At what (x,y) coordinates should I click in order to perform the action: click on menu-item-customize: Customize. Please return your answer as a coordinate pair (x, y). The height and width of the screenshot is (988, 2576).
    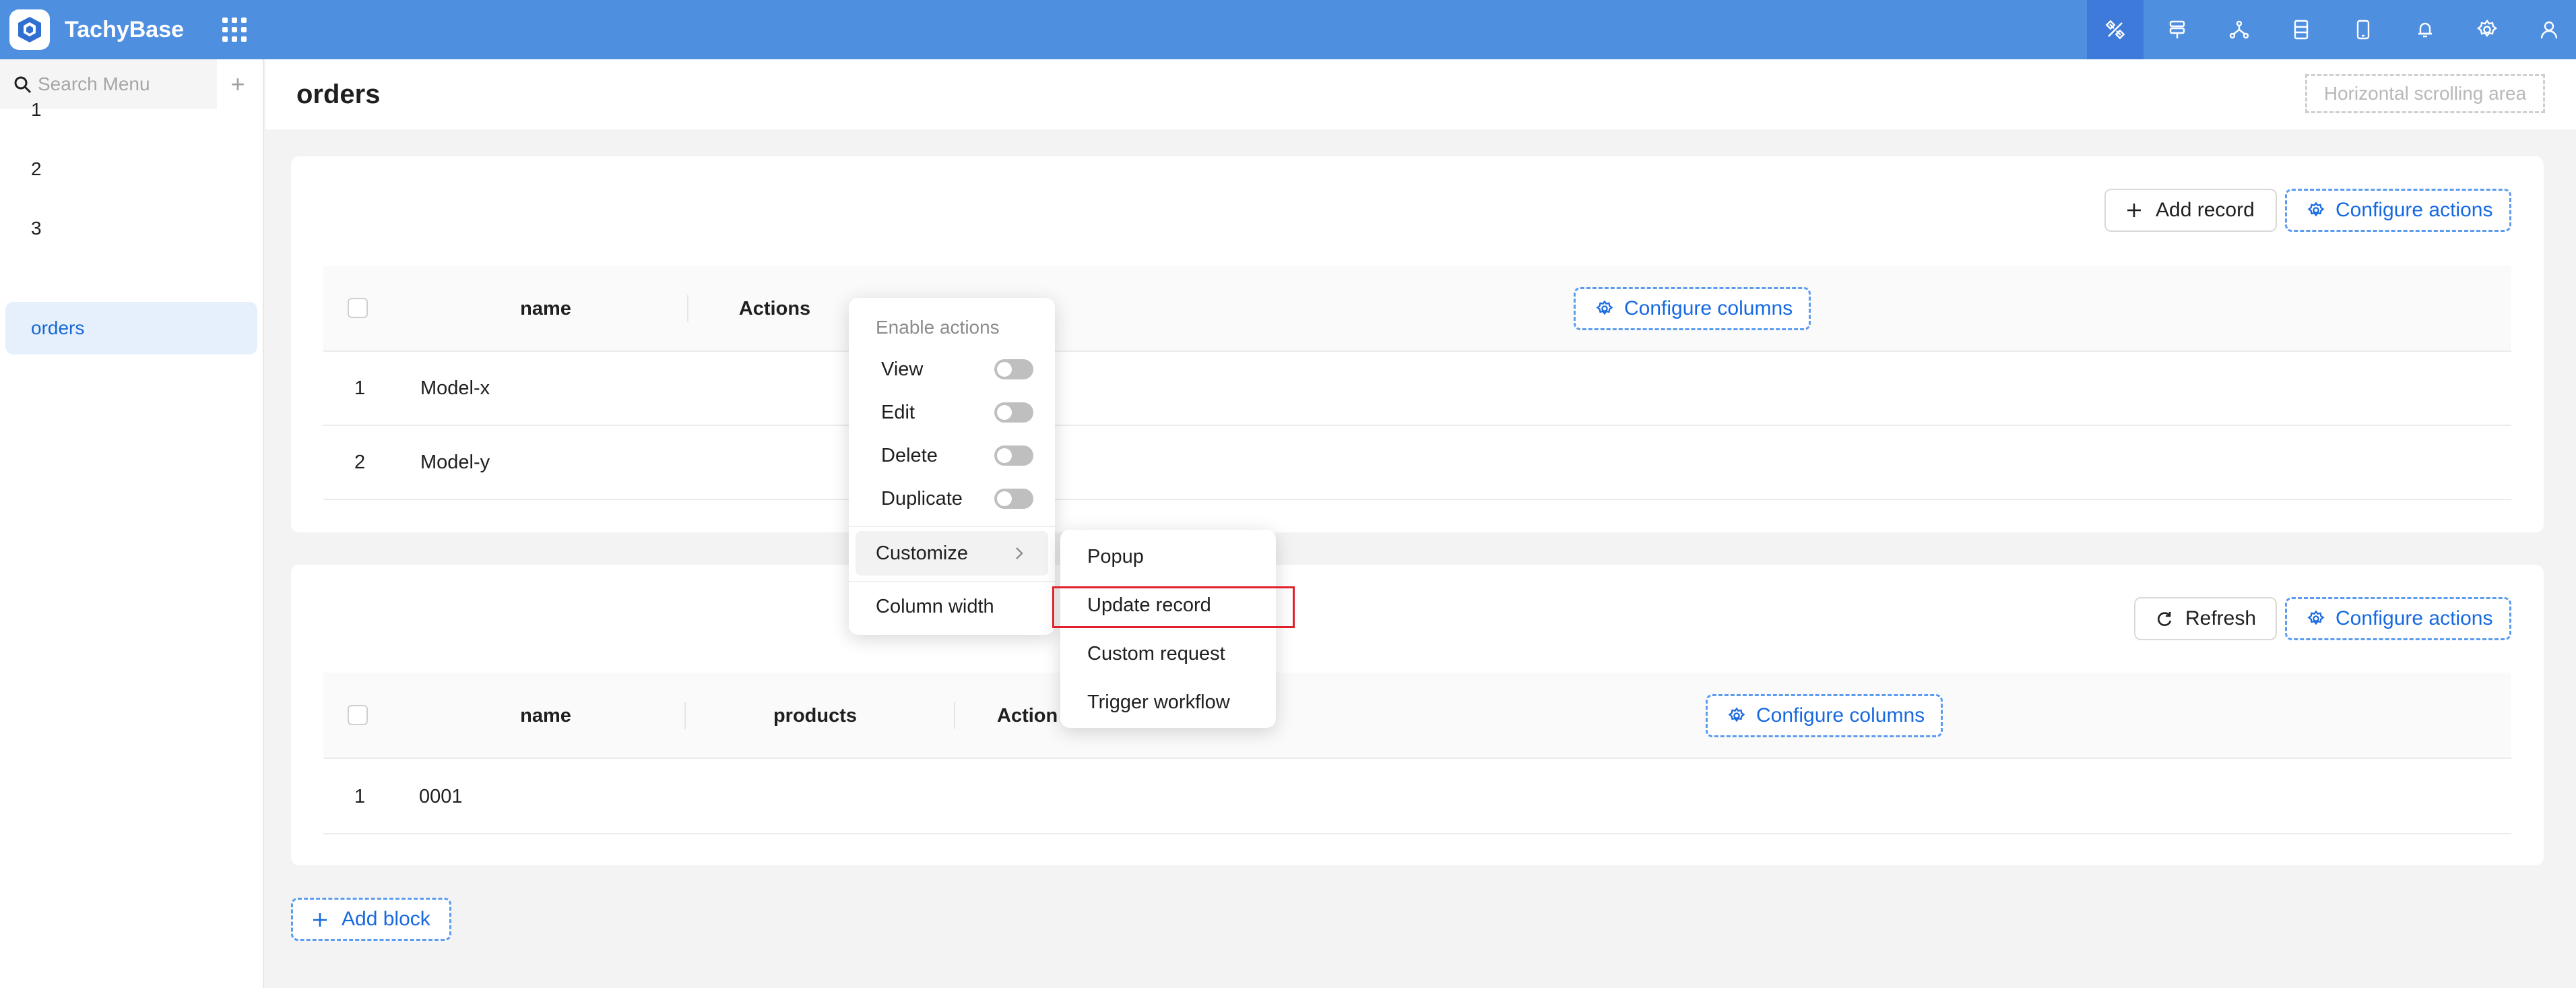
    Looking at the image, I should click on (952, 553).